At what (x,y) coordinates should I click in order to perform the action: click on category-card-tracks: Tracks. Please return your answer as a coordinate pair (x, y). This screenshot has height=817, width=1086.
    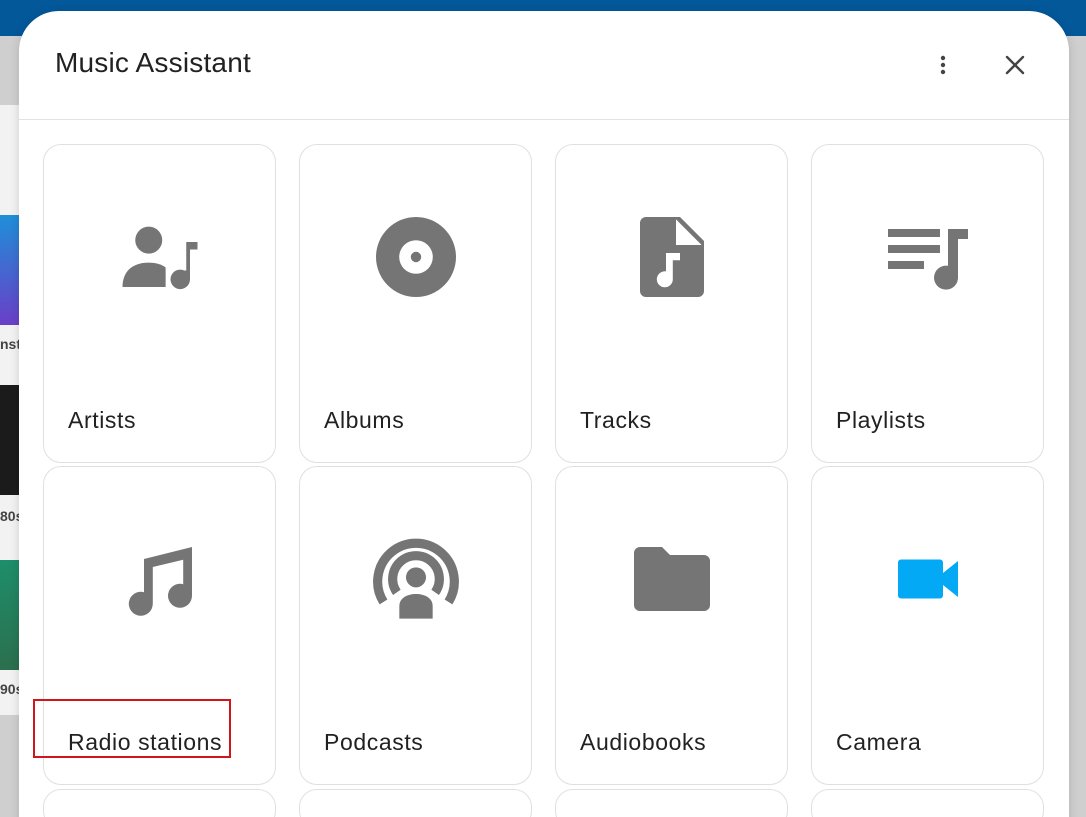
    Looking at the image, I should click on (671, 303).